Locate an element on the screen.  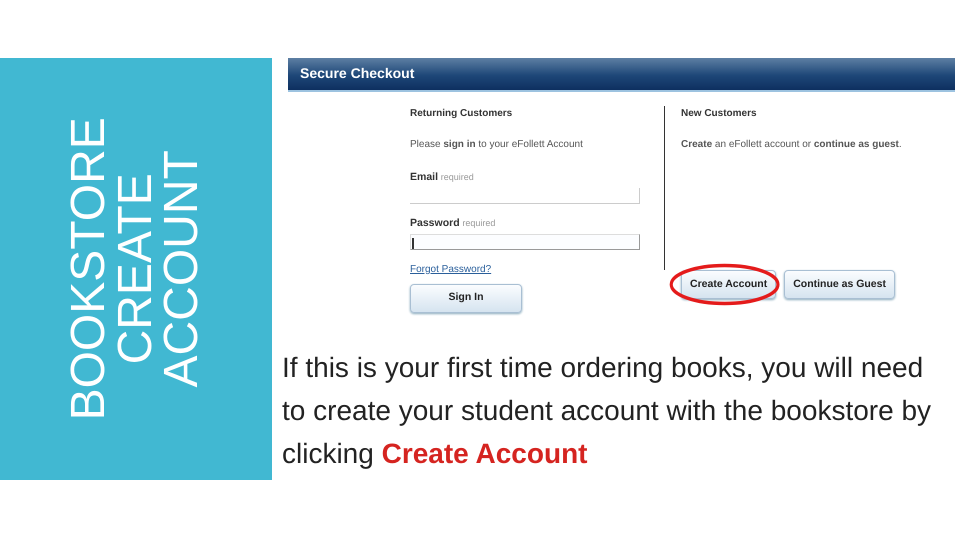
checkout-header: Secure Checkout is located at coordinates (621, 75).